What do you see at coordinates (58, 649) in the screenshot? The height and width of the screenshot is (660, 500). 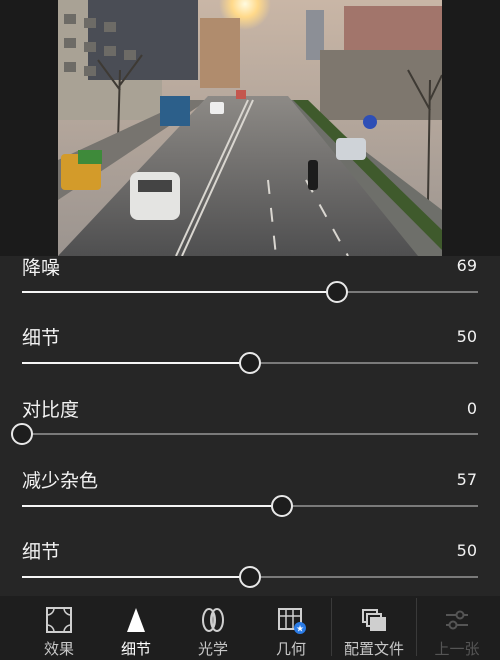 I see `tab-label: 效果` at bounding box center [58, 649].